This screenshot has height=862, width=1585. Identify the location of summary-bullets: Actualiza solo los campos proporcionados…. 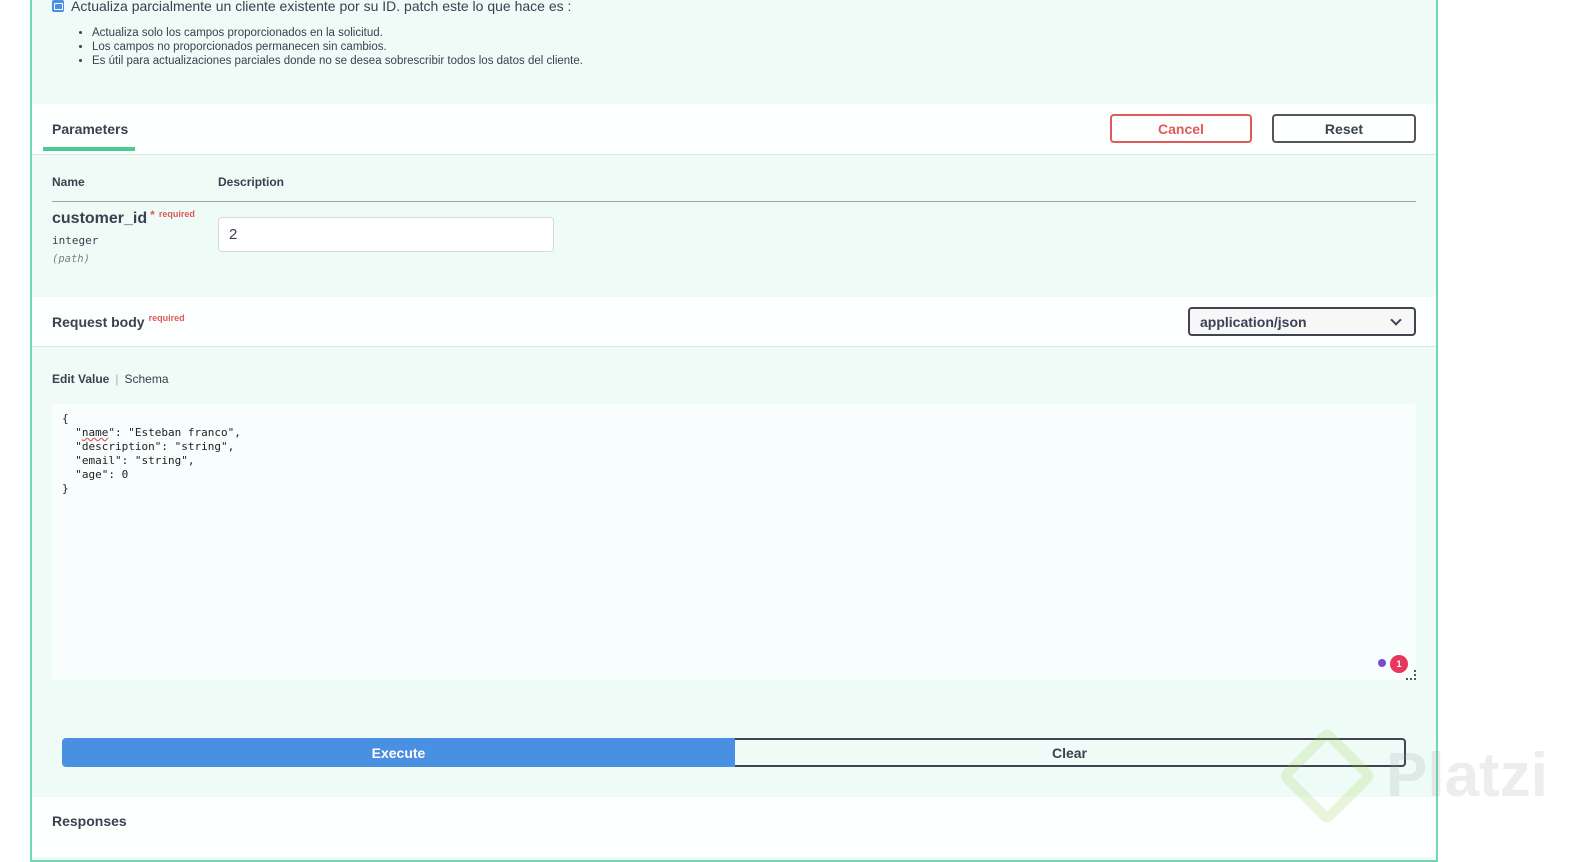
(317, 47).